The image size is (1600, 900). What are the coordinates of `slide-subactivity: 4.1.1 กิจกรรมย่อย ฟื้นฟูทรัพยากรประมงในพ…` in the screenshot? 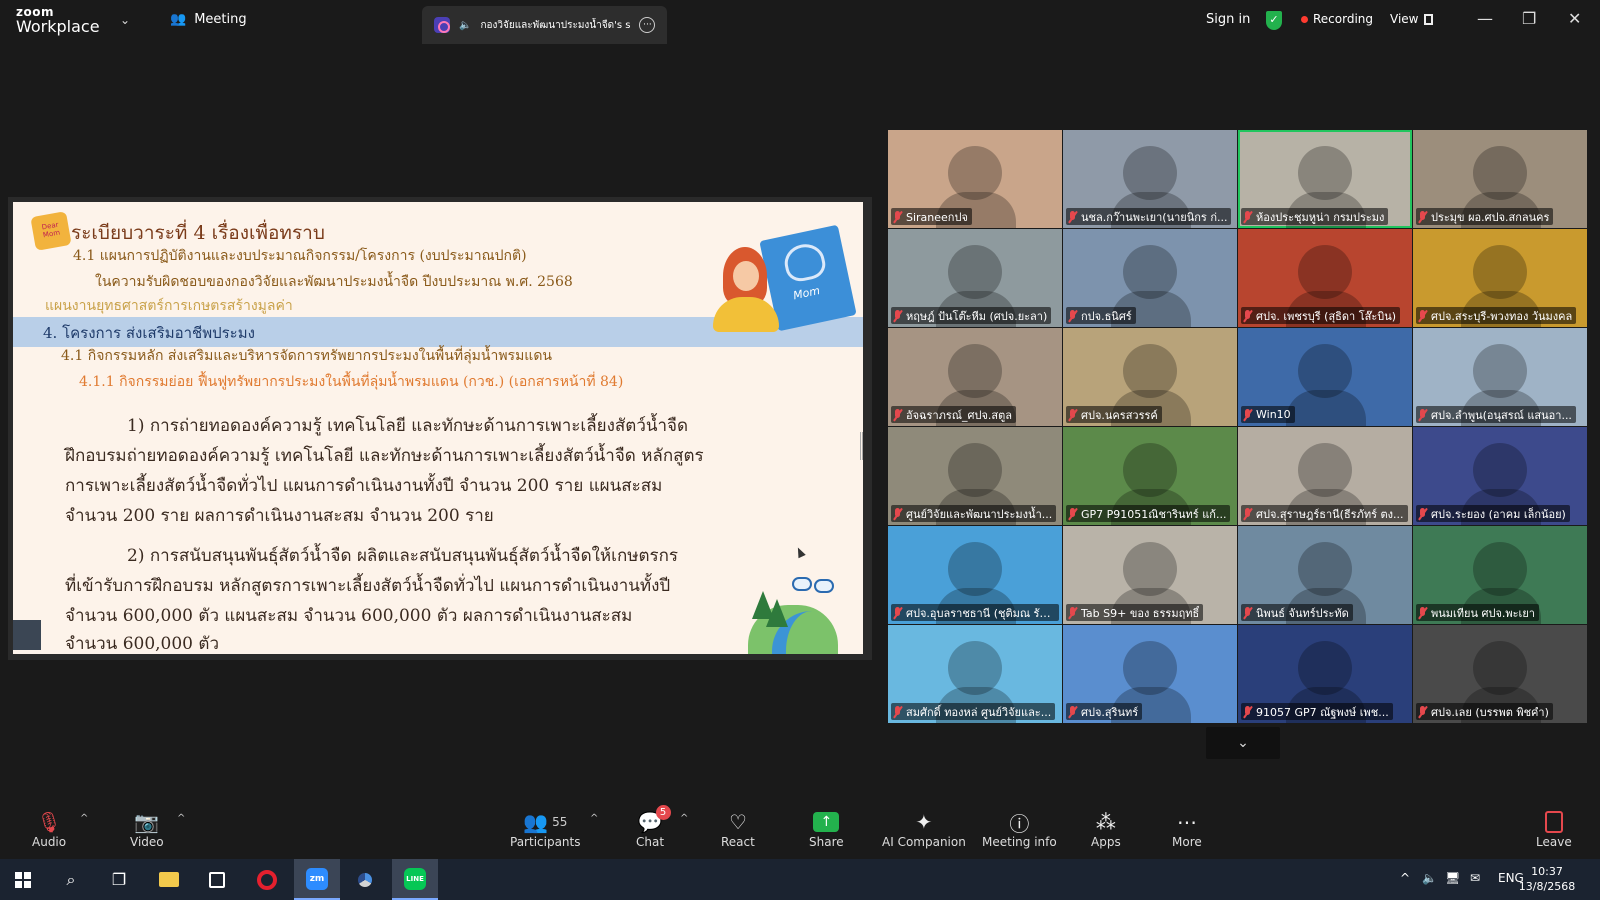 It's located at (351, 382).